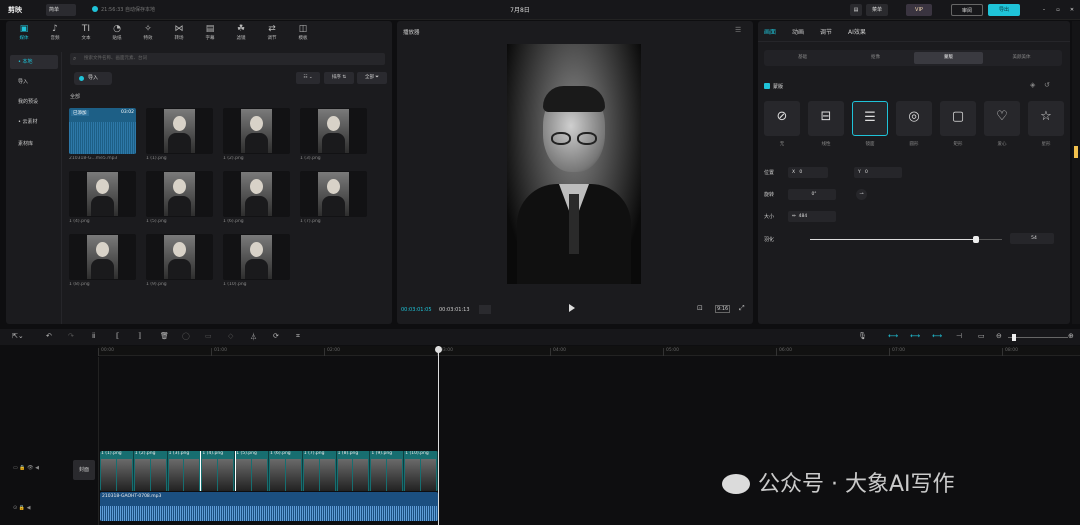  I want to click on video-clip: 1 (2).png, so click(151, 471).